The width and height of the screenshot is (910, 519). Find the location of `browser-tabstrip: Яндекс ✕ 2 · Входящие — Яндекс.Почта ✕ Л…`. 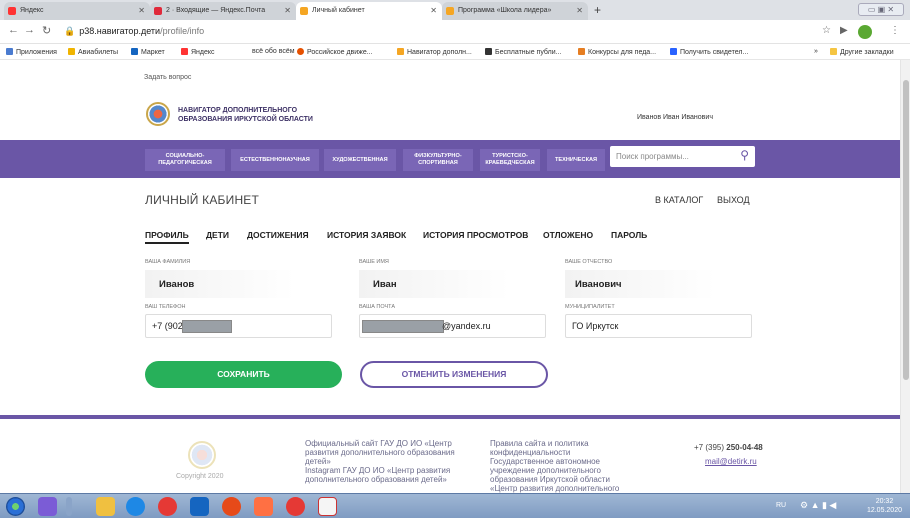

browser-tabstrip: Яндекс ✕ 2 · Входящие — Яндекс.Почта ✕ Л… is located at coordinates (455, 10).